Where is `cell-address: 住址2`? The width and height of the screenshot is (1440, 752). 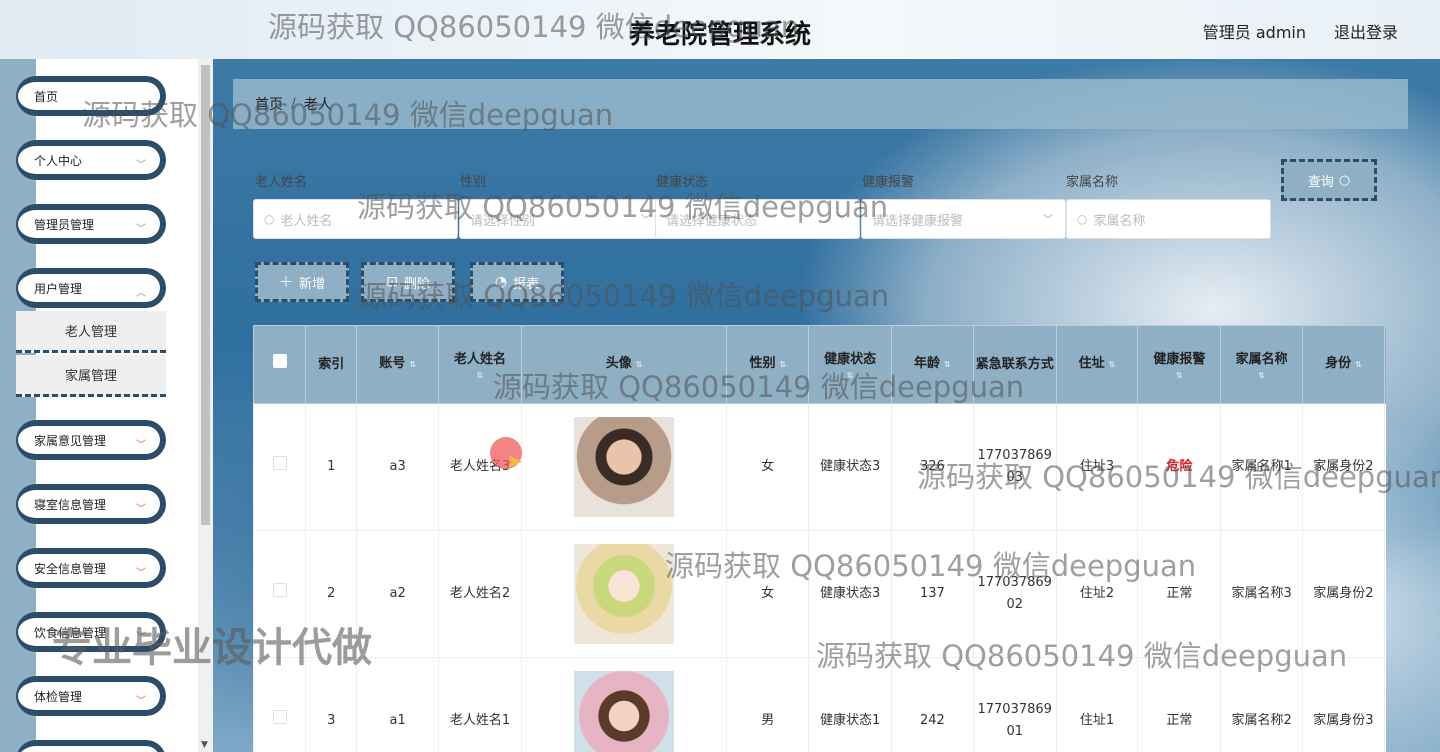 cell-address: 住址2 is located at coordinates (1097, 594).